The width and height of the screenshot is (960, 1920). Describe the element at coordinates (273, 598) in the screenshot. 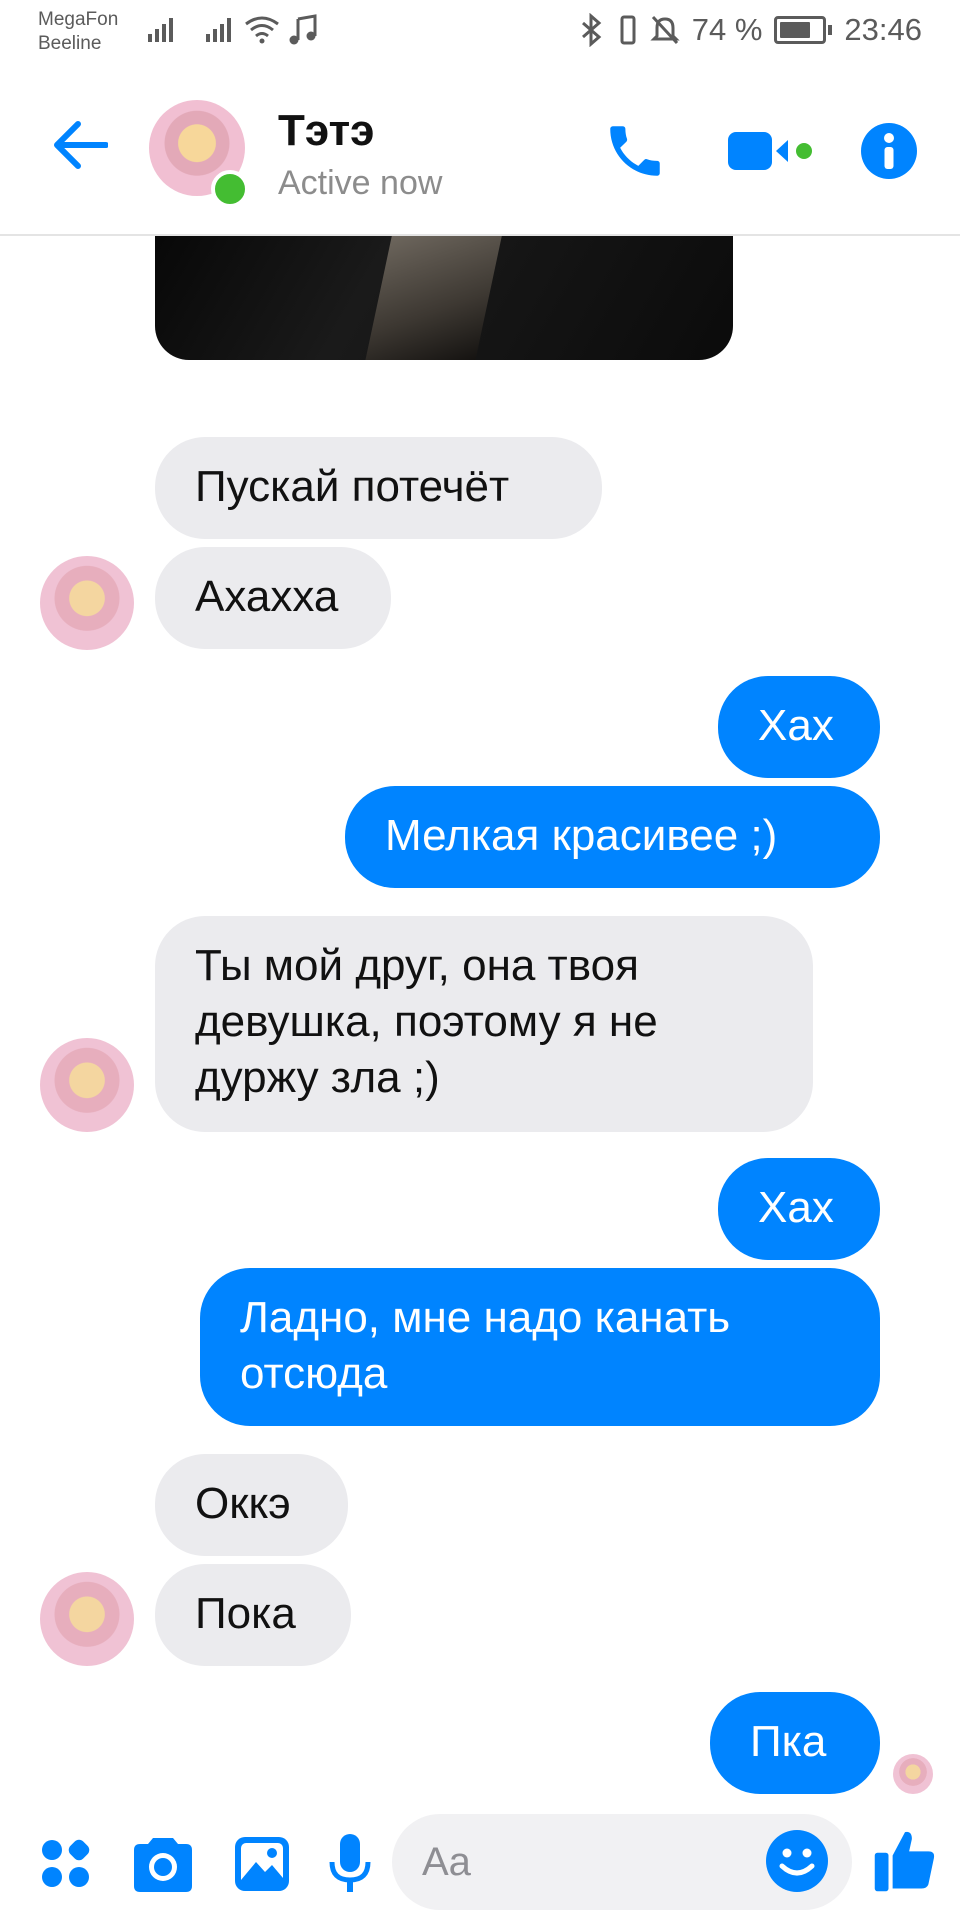

I see `message-incoming: Ахахха` at that location.